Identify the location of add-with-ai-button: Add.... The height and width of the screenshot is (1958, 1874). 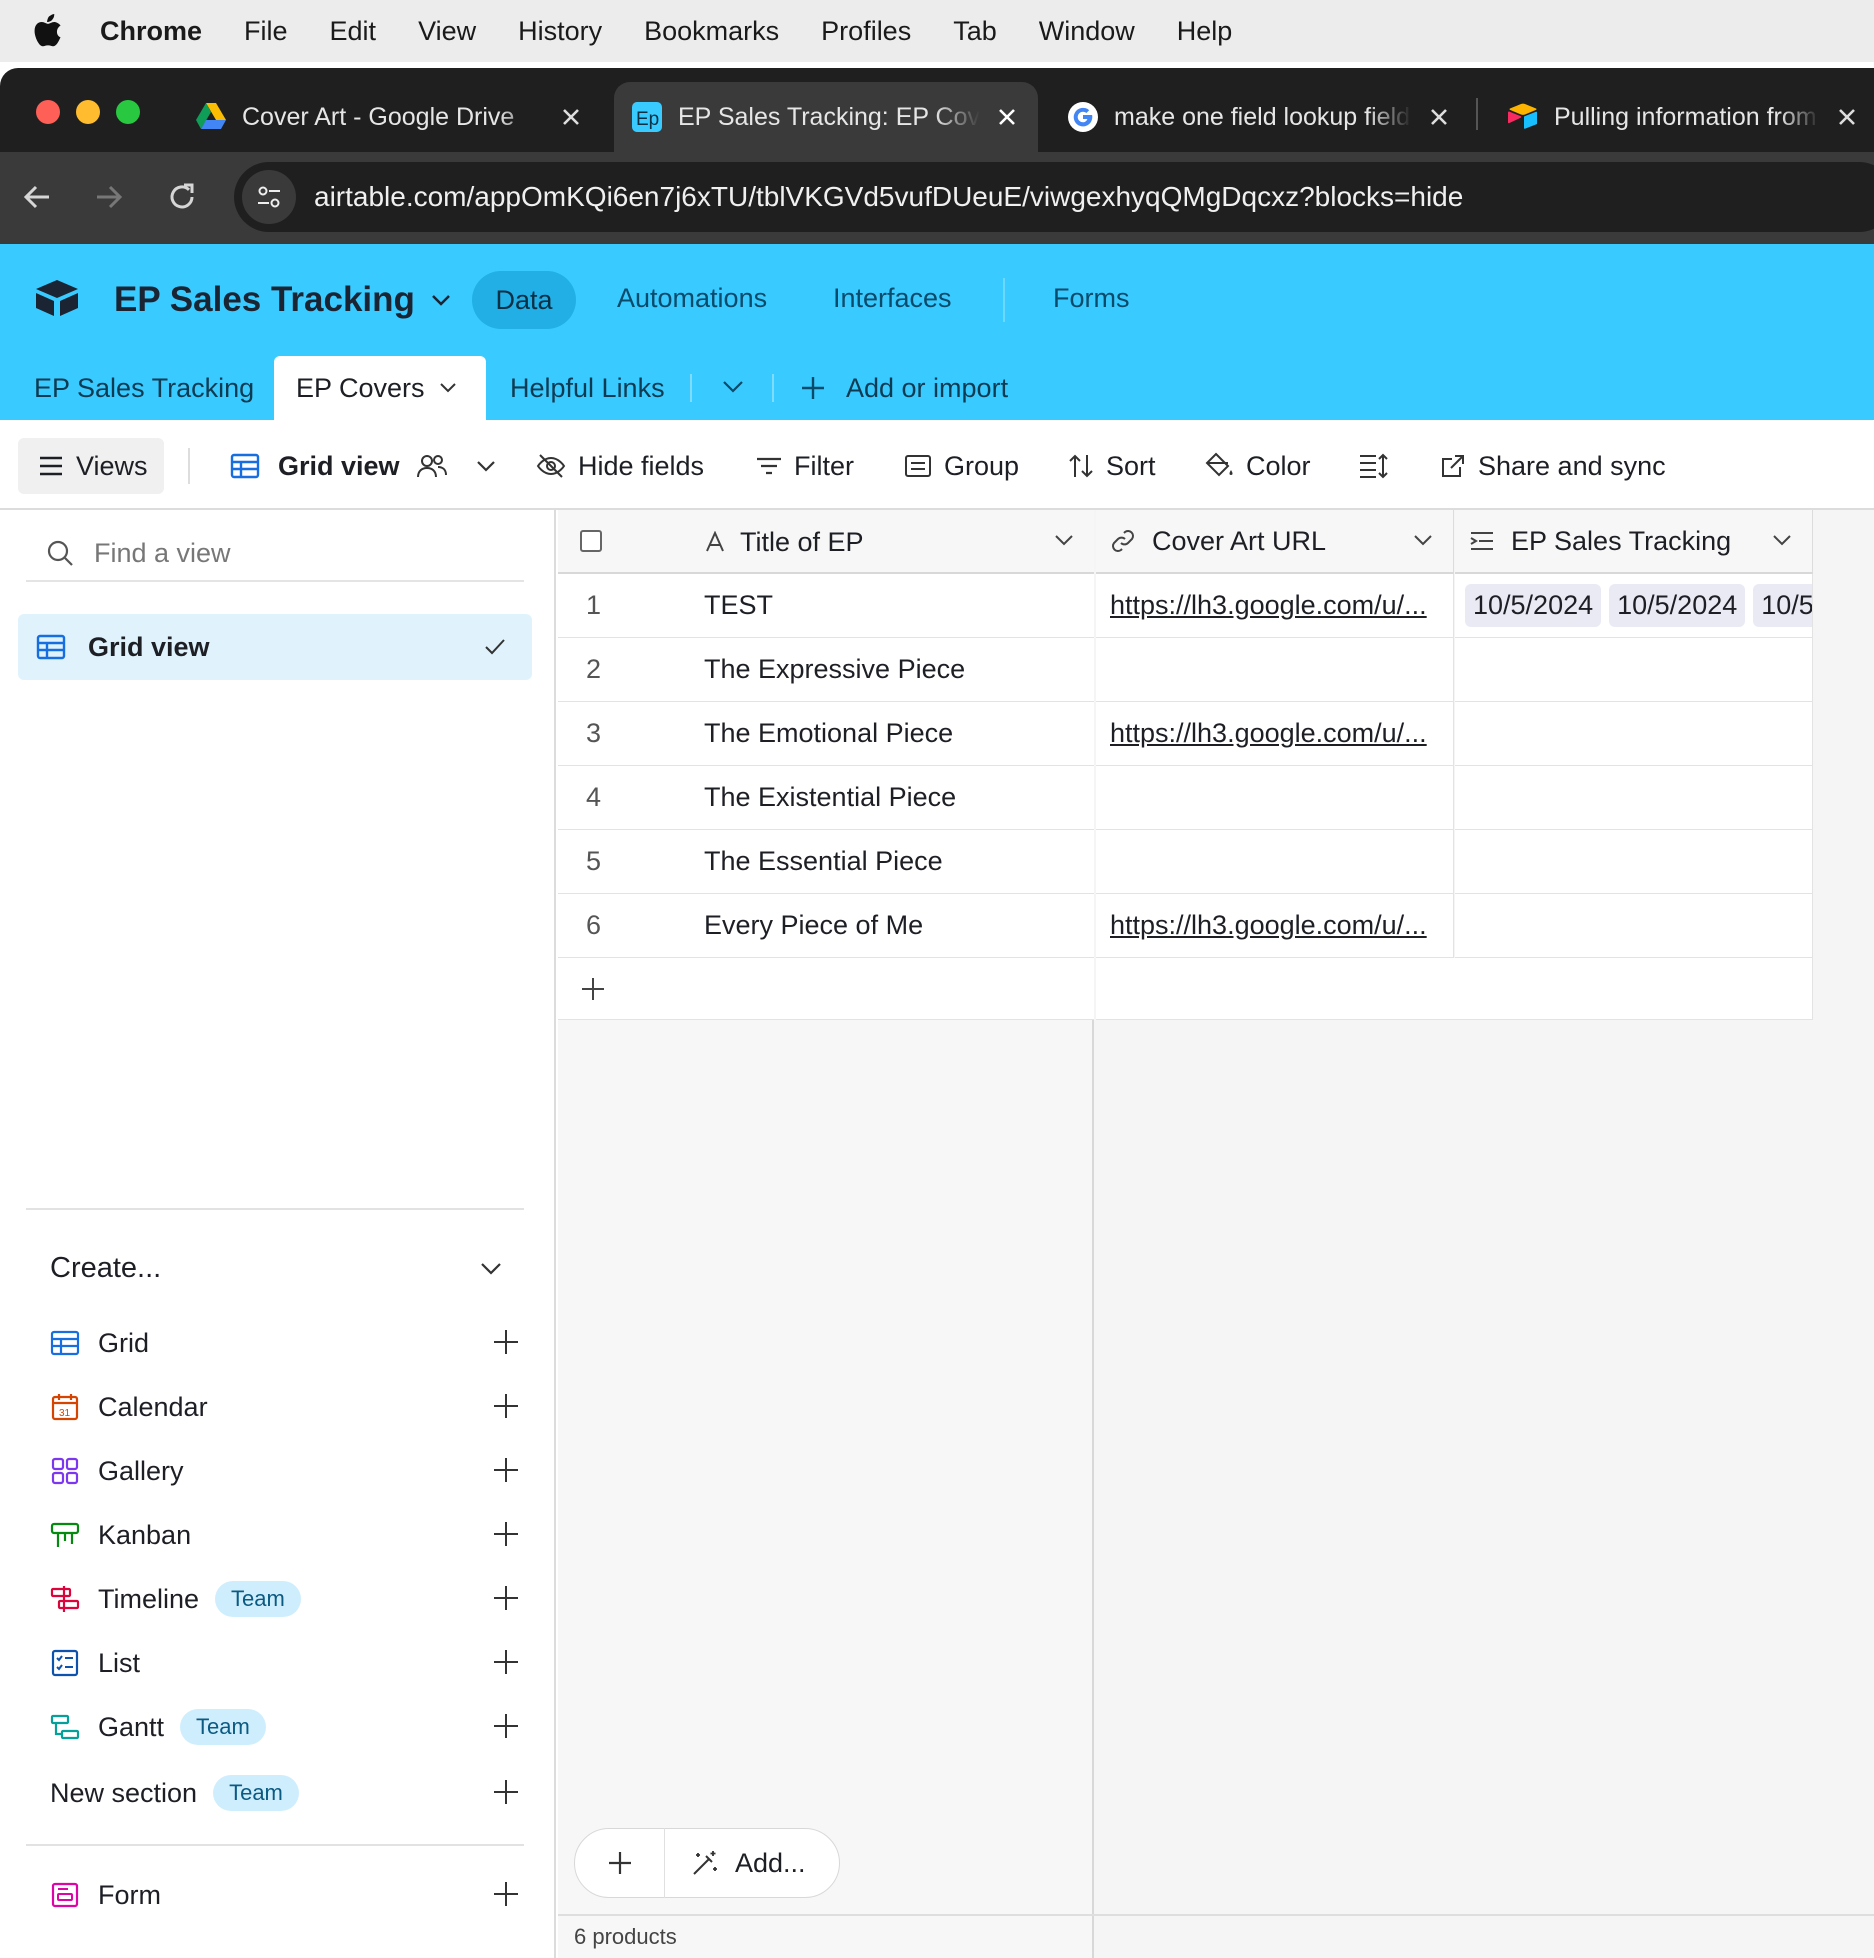
(735, 1863).